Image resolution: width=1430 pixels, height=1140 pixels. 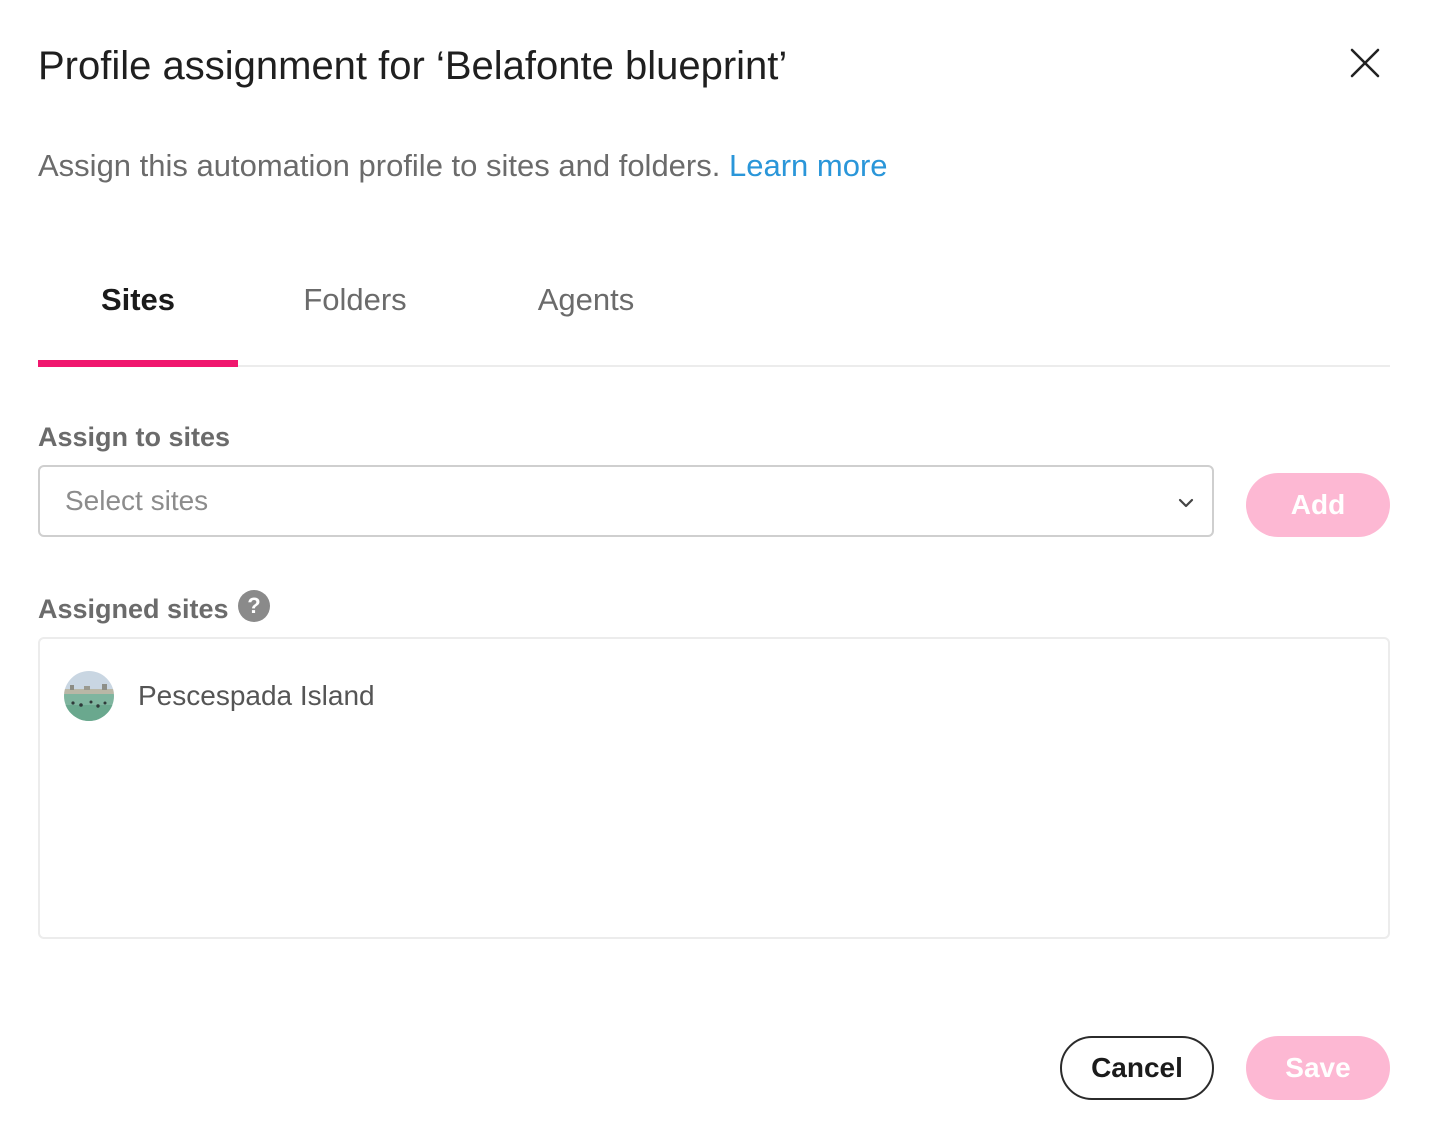 What do you see at coordinates (1318, 1068) in the screenshot?
I see `save-button: Save` at bounding box center [1318, 1068].